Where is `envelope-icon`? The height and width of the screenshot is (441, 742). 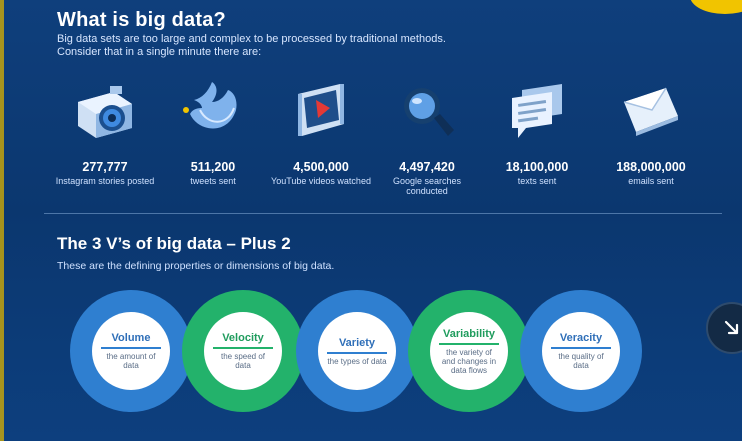
envelope-icon is located at coordinates (651, 111).